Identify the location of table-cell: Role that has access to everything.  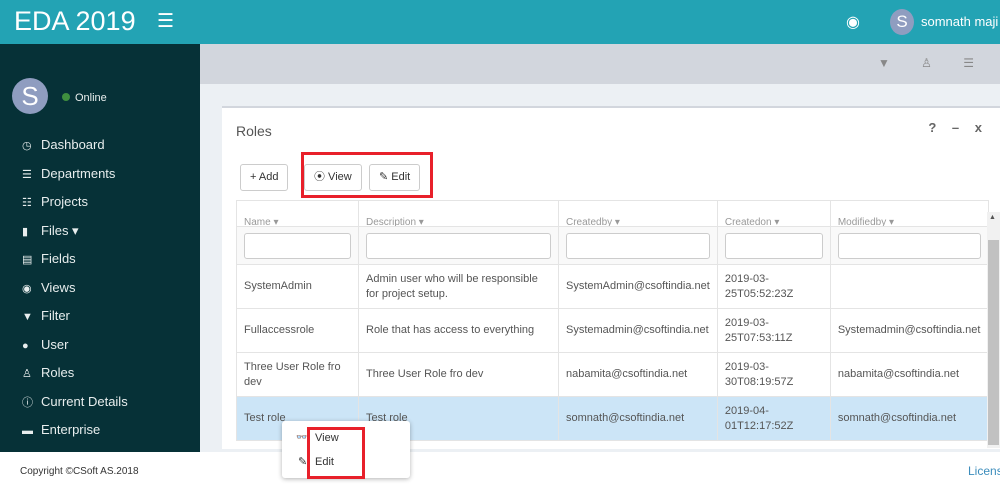
(458, 330).